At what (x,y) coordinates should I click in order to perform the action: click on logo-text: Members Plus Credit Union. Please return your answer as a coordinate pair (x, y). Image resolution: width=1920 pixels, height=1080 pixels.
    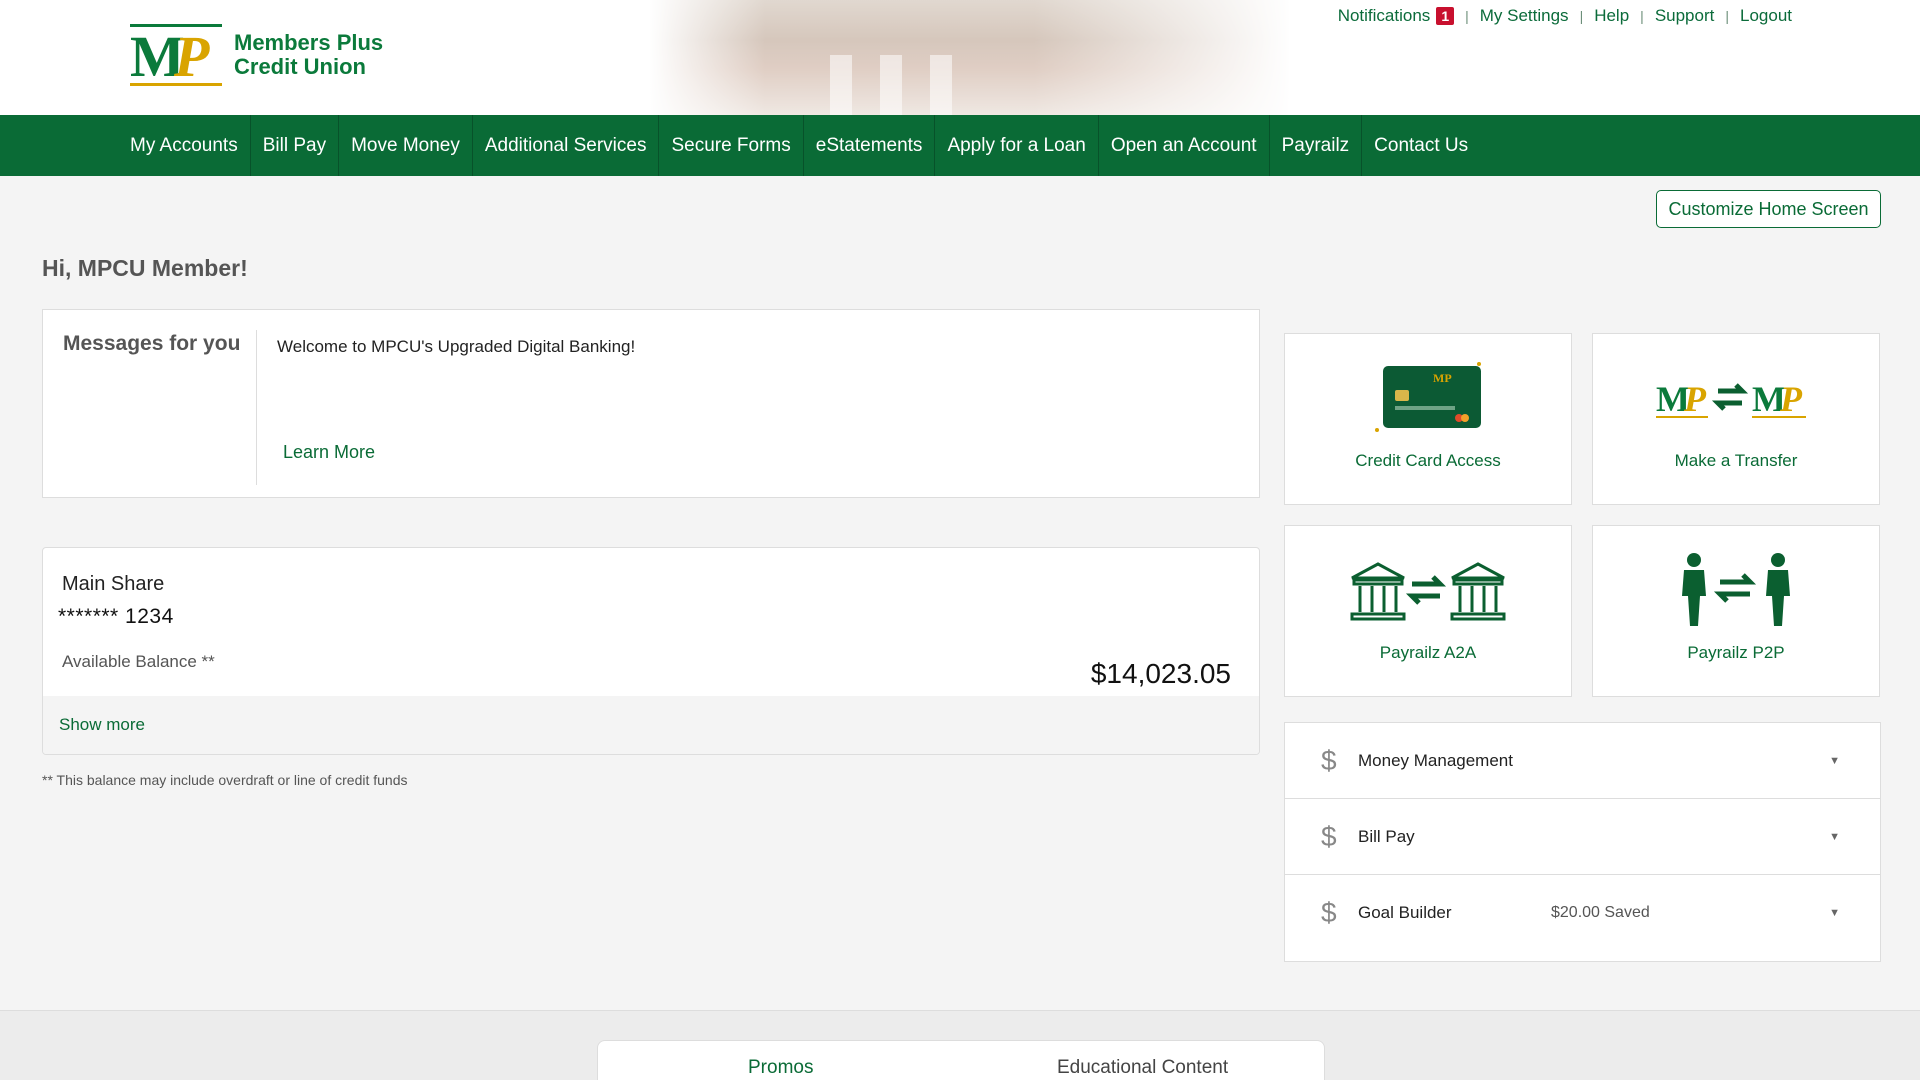
    Looking at the image, I should click on (308, 55).